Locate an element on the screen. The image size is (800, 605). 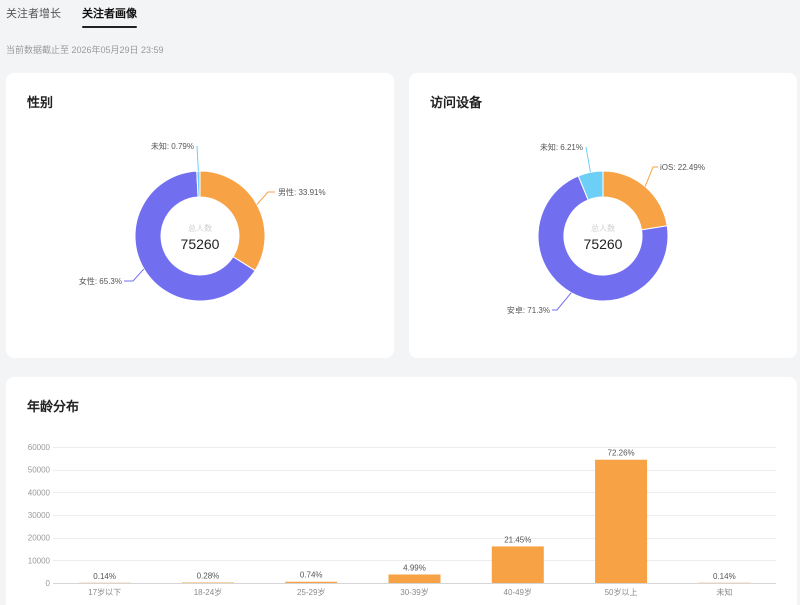
device-label-android: 安卓: 71.3% is located at coordinates (528, 310).